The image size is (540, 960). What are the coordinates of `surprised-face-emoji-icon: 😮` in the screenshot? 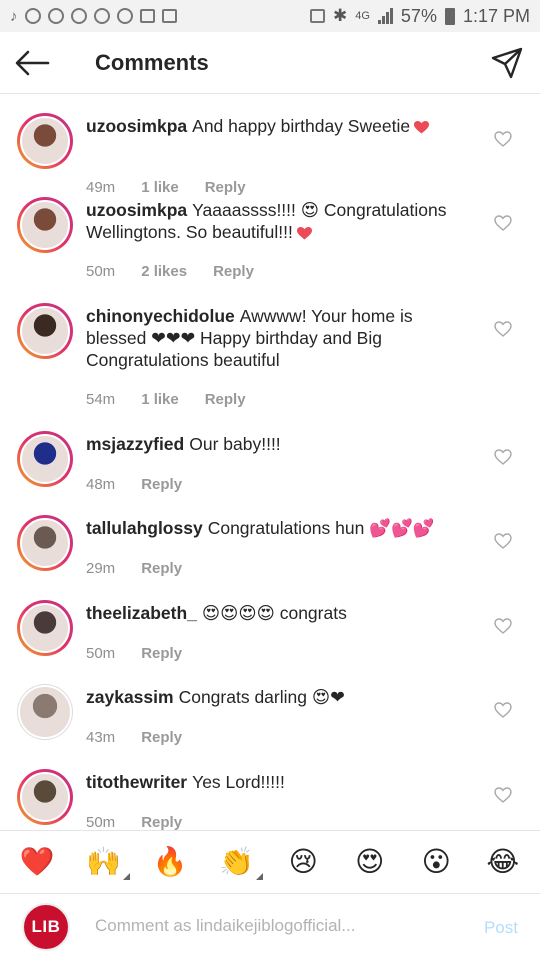 It's located at (436, 862).